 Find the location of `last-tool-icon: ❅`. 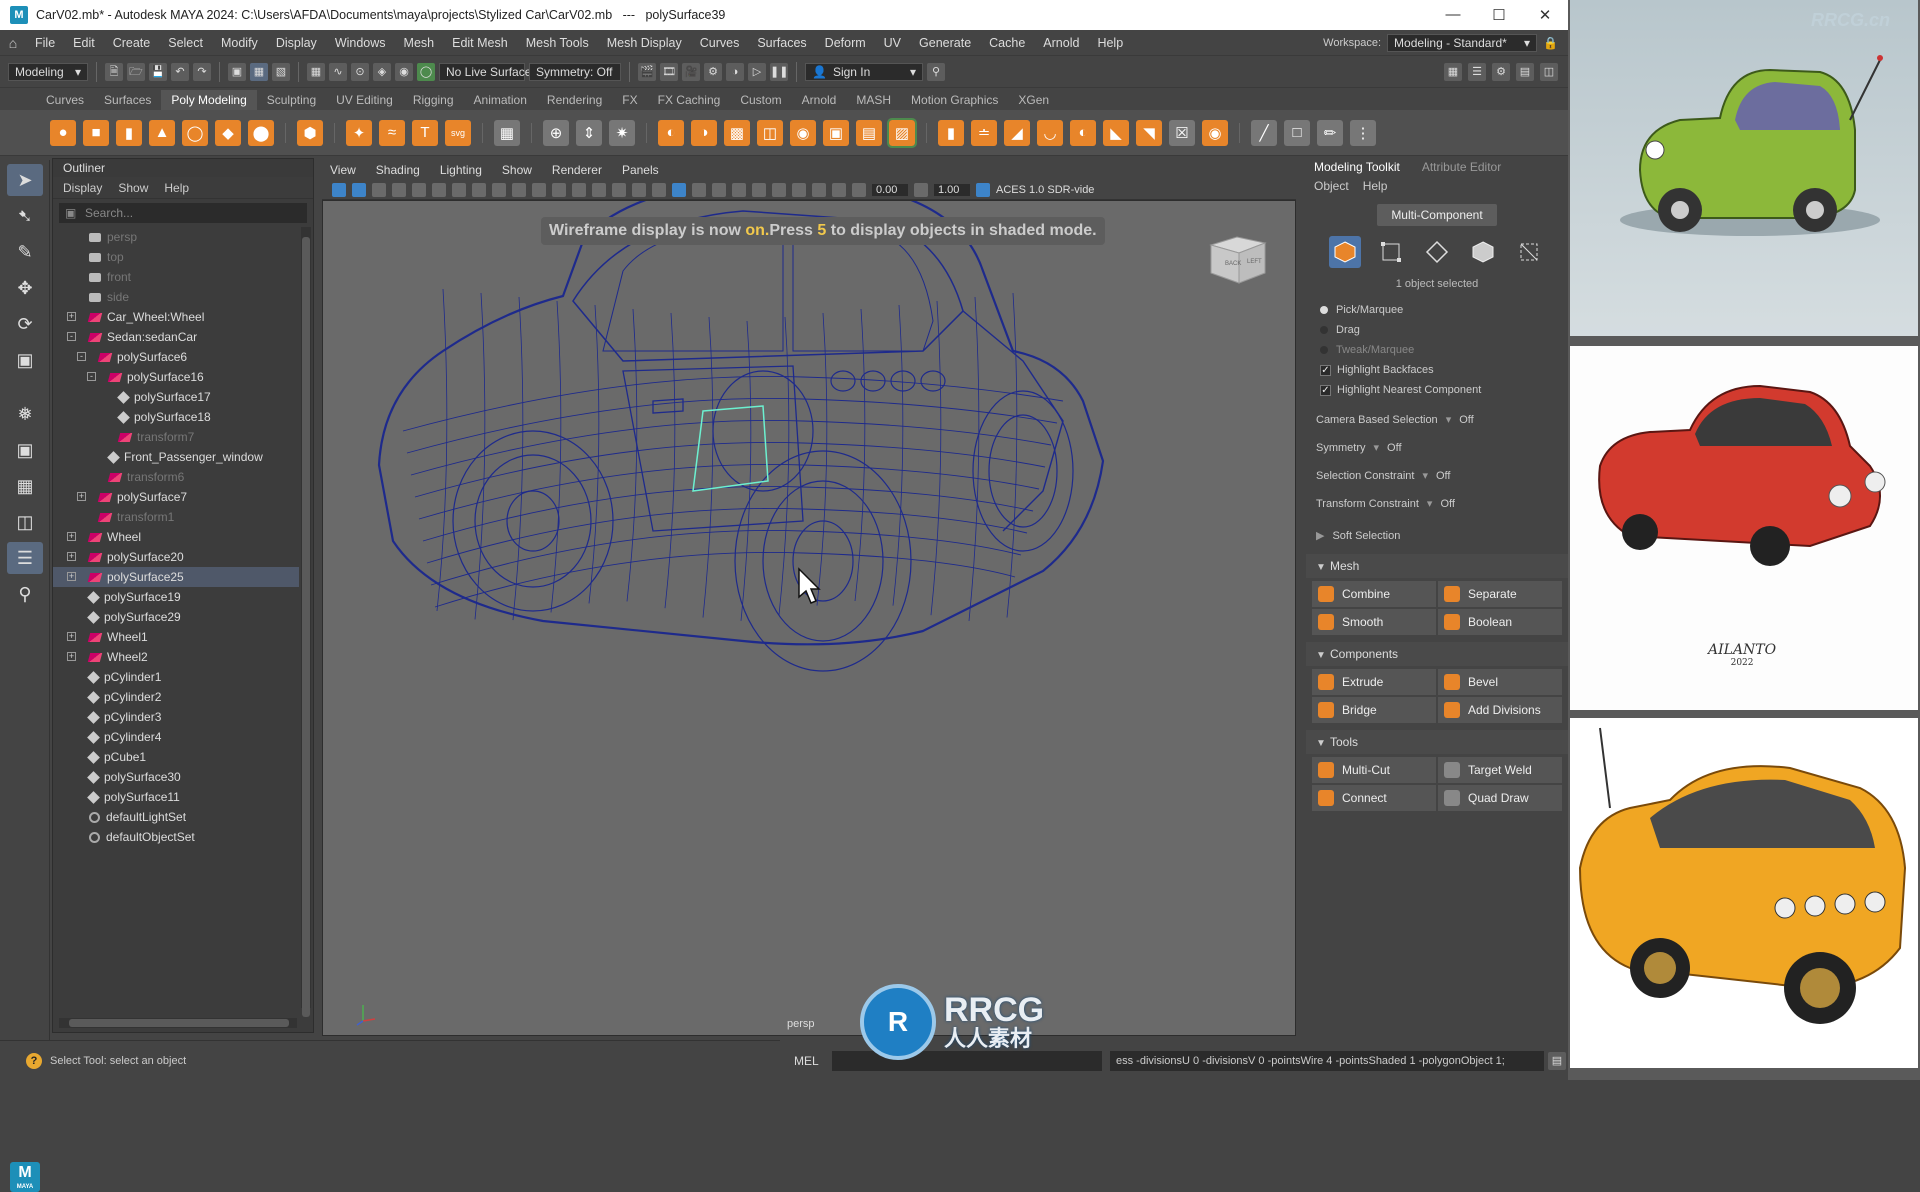

last-tool-icon: ❅ is located at coordinates (25, 414).